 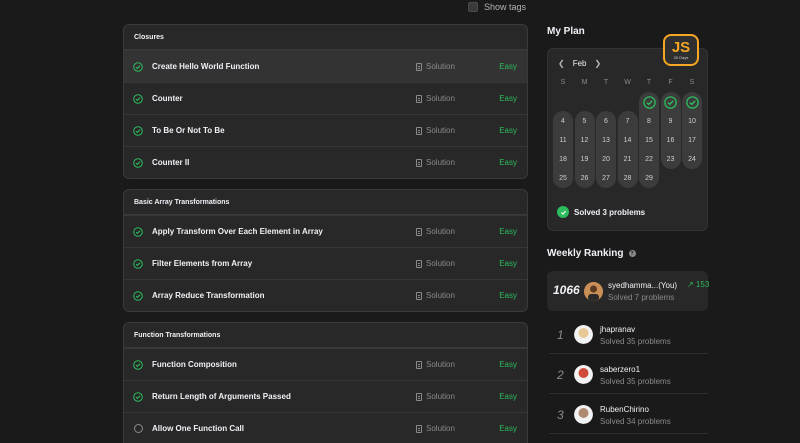 I want to click on problem-row: Function Composition Solution Easy, so click(x=325, y=364).